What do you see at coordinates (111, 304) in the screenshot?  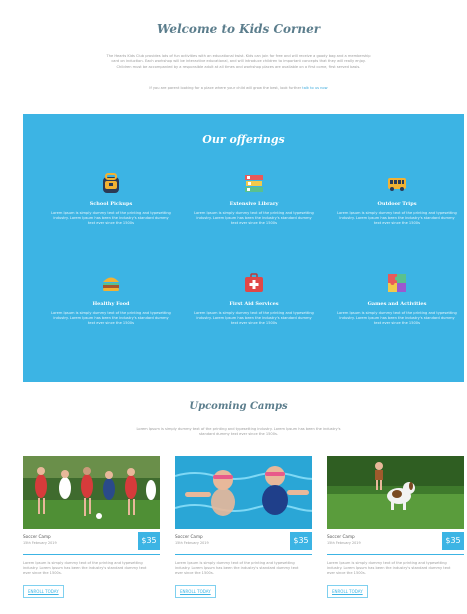 I see `offering-name: Healthy Food` at bounding box center [111, 304].